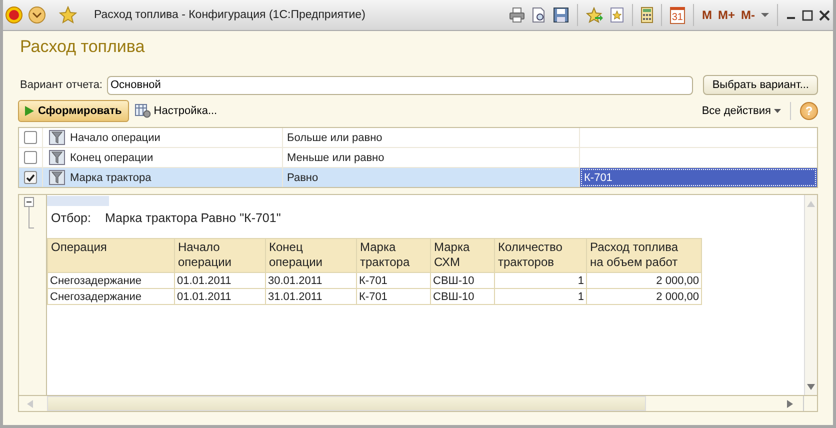 The height and width of the screenshot is (428, 836). Describe the element at coordinates (71, 218) in the screenshot. I see `filter-label: Отбор:` at that location.